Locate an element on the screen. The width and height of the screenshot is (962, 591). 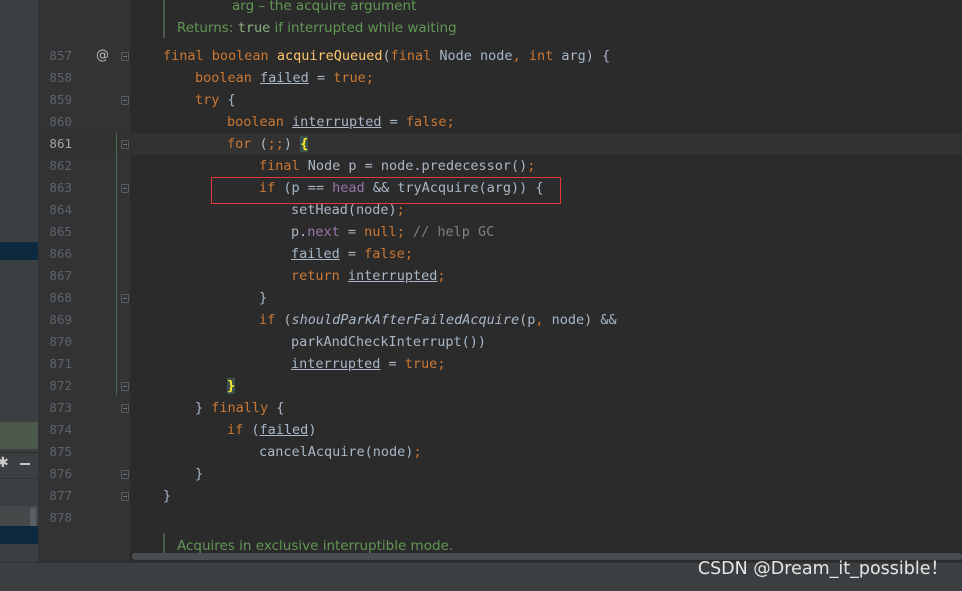
line-number: 875 is located at coordinates (55, 452).